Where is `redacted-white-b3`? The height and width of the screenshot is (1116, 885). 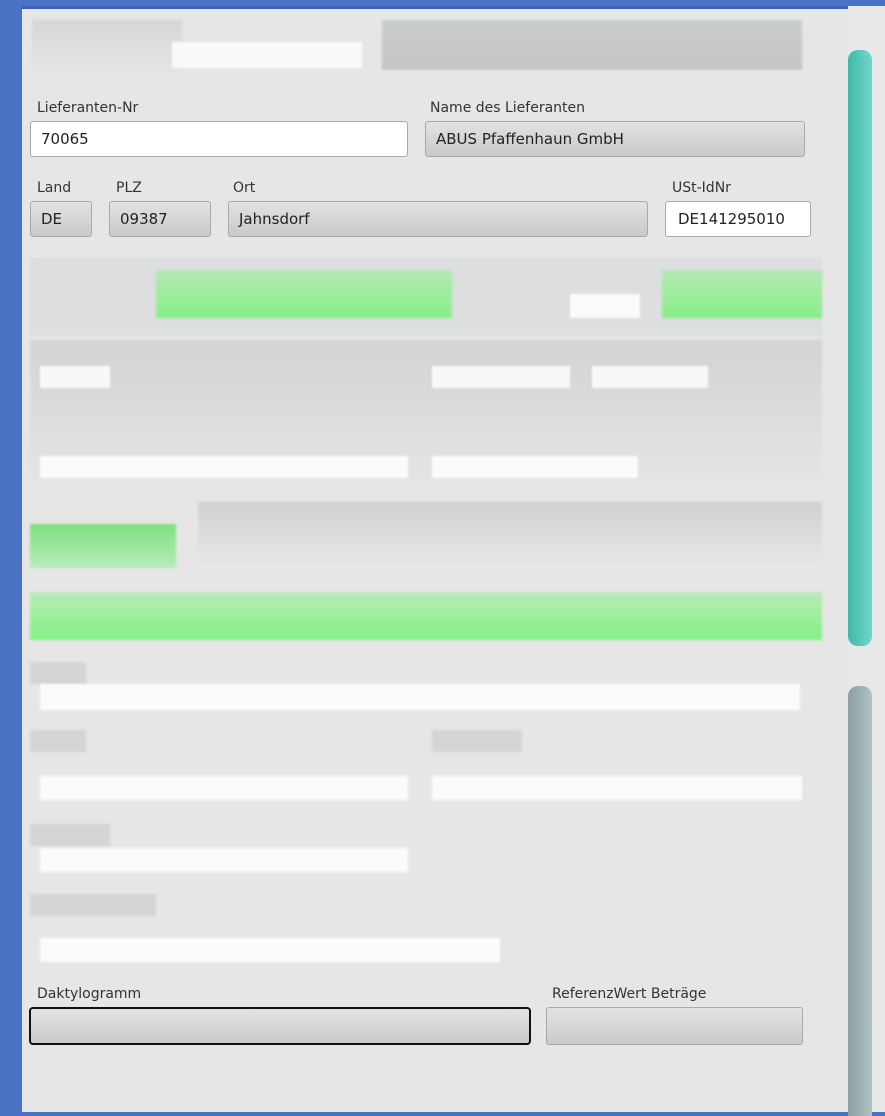 redacted-white-b3 is located at coordinates (650, 377).